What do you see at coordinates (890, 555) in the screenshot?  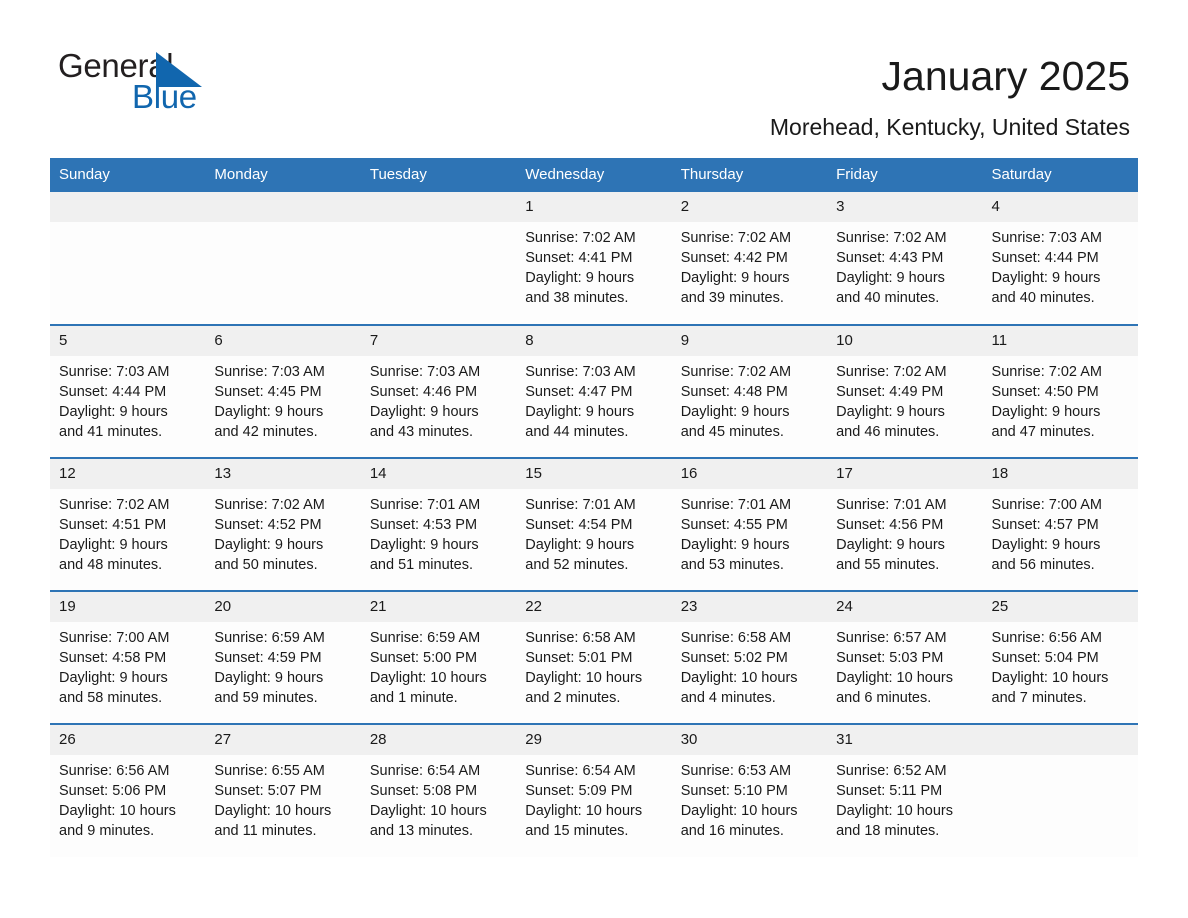 I see `daylight-text: Daylight: 9 hours and 55 minutes.` at bounding box center [890, 555].